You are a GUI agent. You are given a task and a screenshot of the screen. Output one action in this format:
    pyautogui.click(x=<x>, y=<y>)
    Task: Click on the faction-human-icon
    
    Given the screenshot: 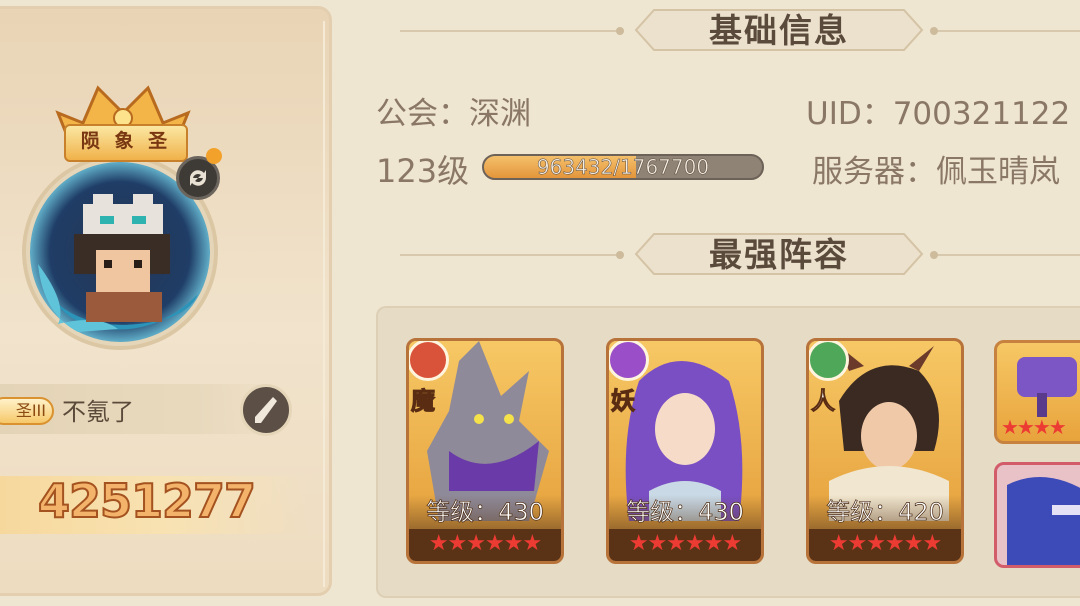 What is the action you would take?
    pyautogui.click(x=829, y=361)
    